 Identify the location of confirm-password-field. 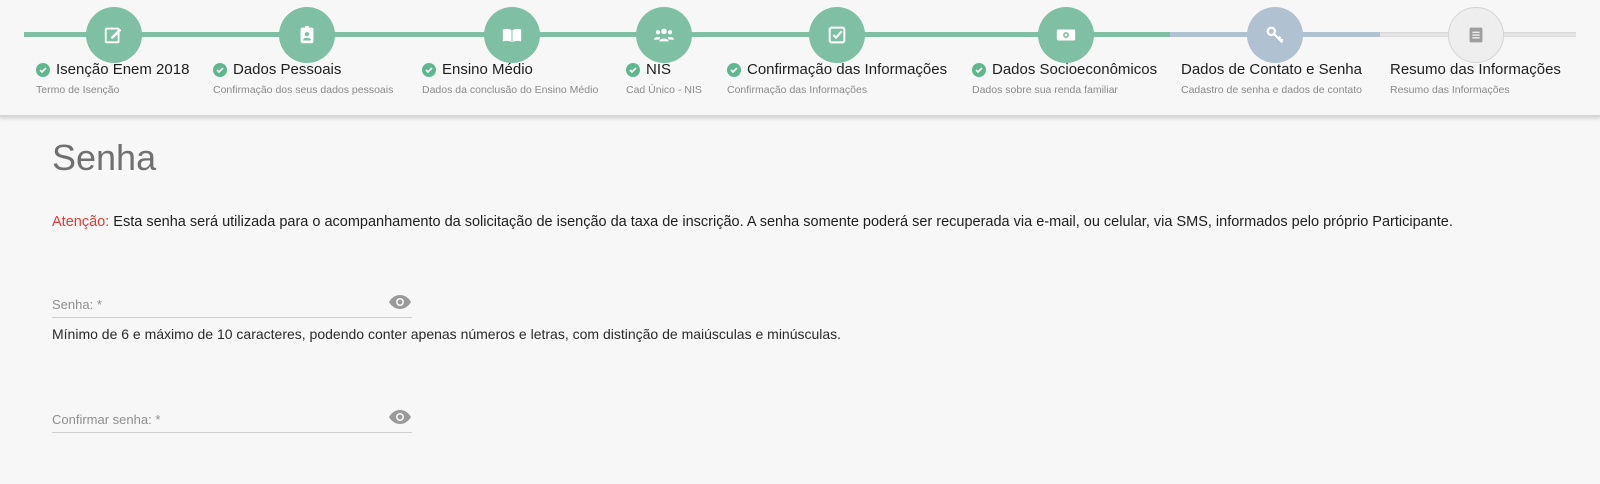
(232, 420).